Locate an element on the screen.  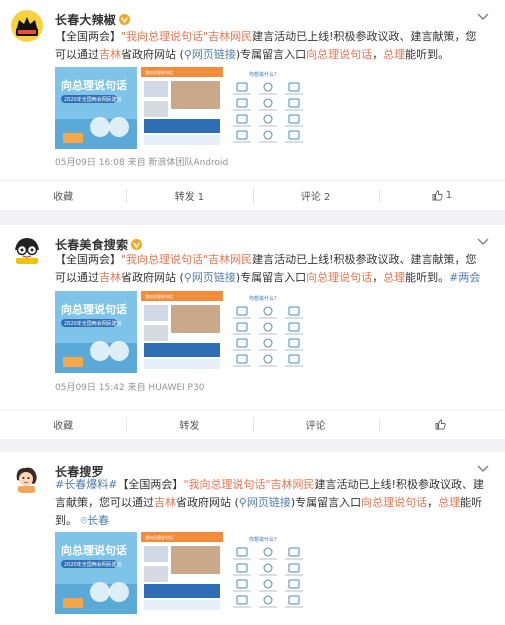
topic-tag: #长春爆料# is located at coordinates (86, 484).